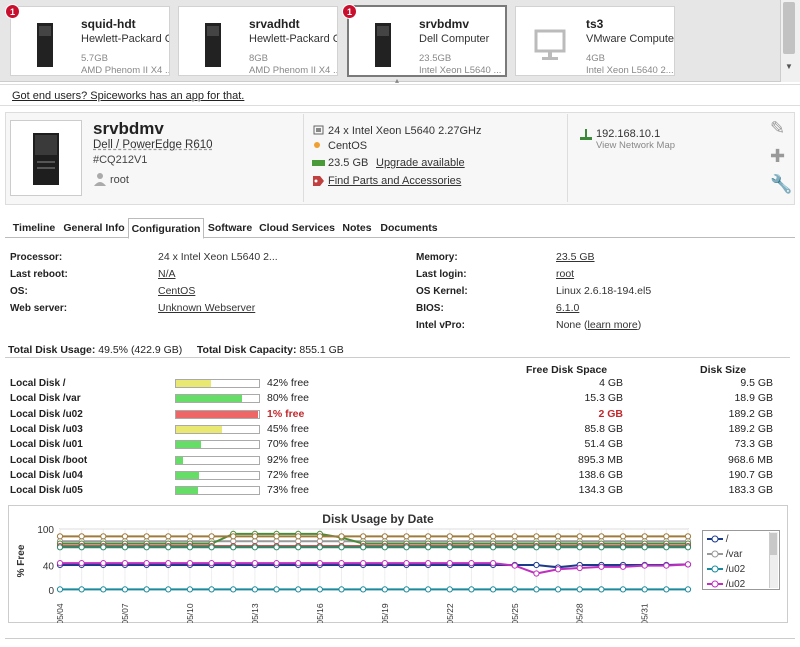 The image size is (800, 647). Describe the element at coordinates (51, 591) in the screenshot. I see `y-tick-label: 0` at that location.